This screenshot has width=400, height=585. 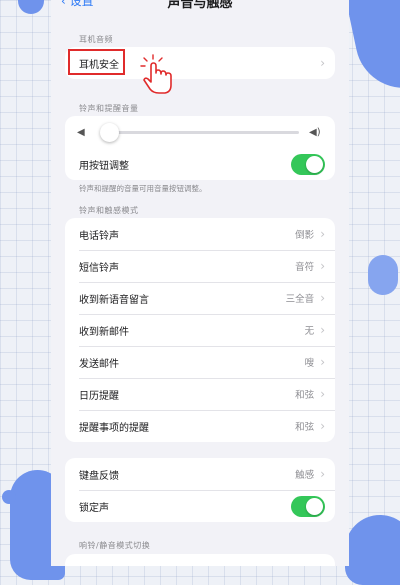 What do you see at coordinates (200, 164) in the screenshot?
I see `adjust-with-buttons-item: 用按钮调整` at bounding box center [200, 164].